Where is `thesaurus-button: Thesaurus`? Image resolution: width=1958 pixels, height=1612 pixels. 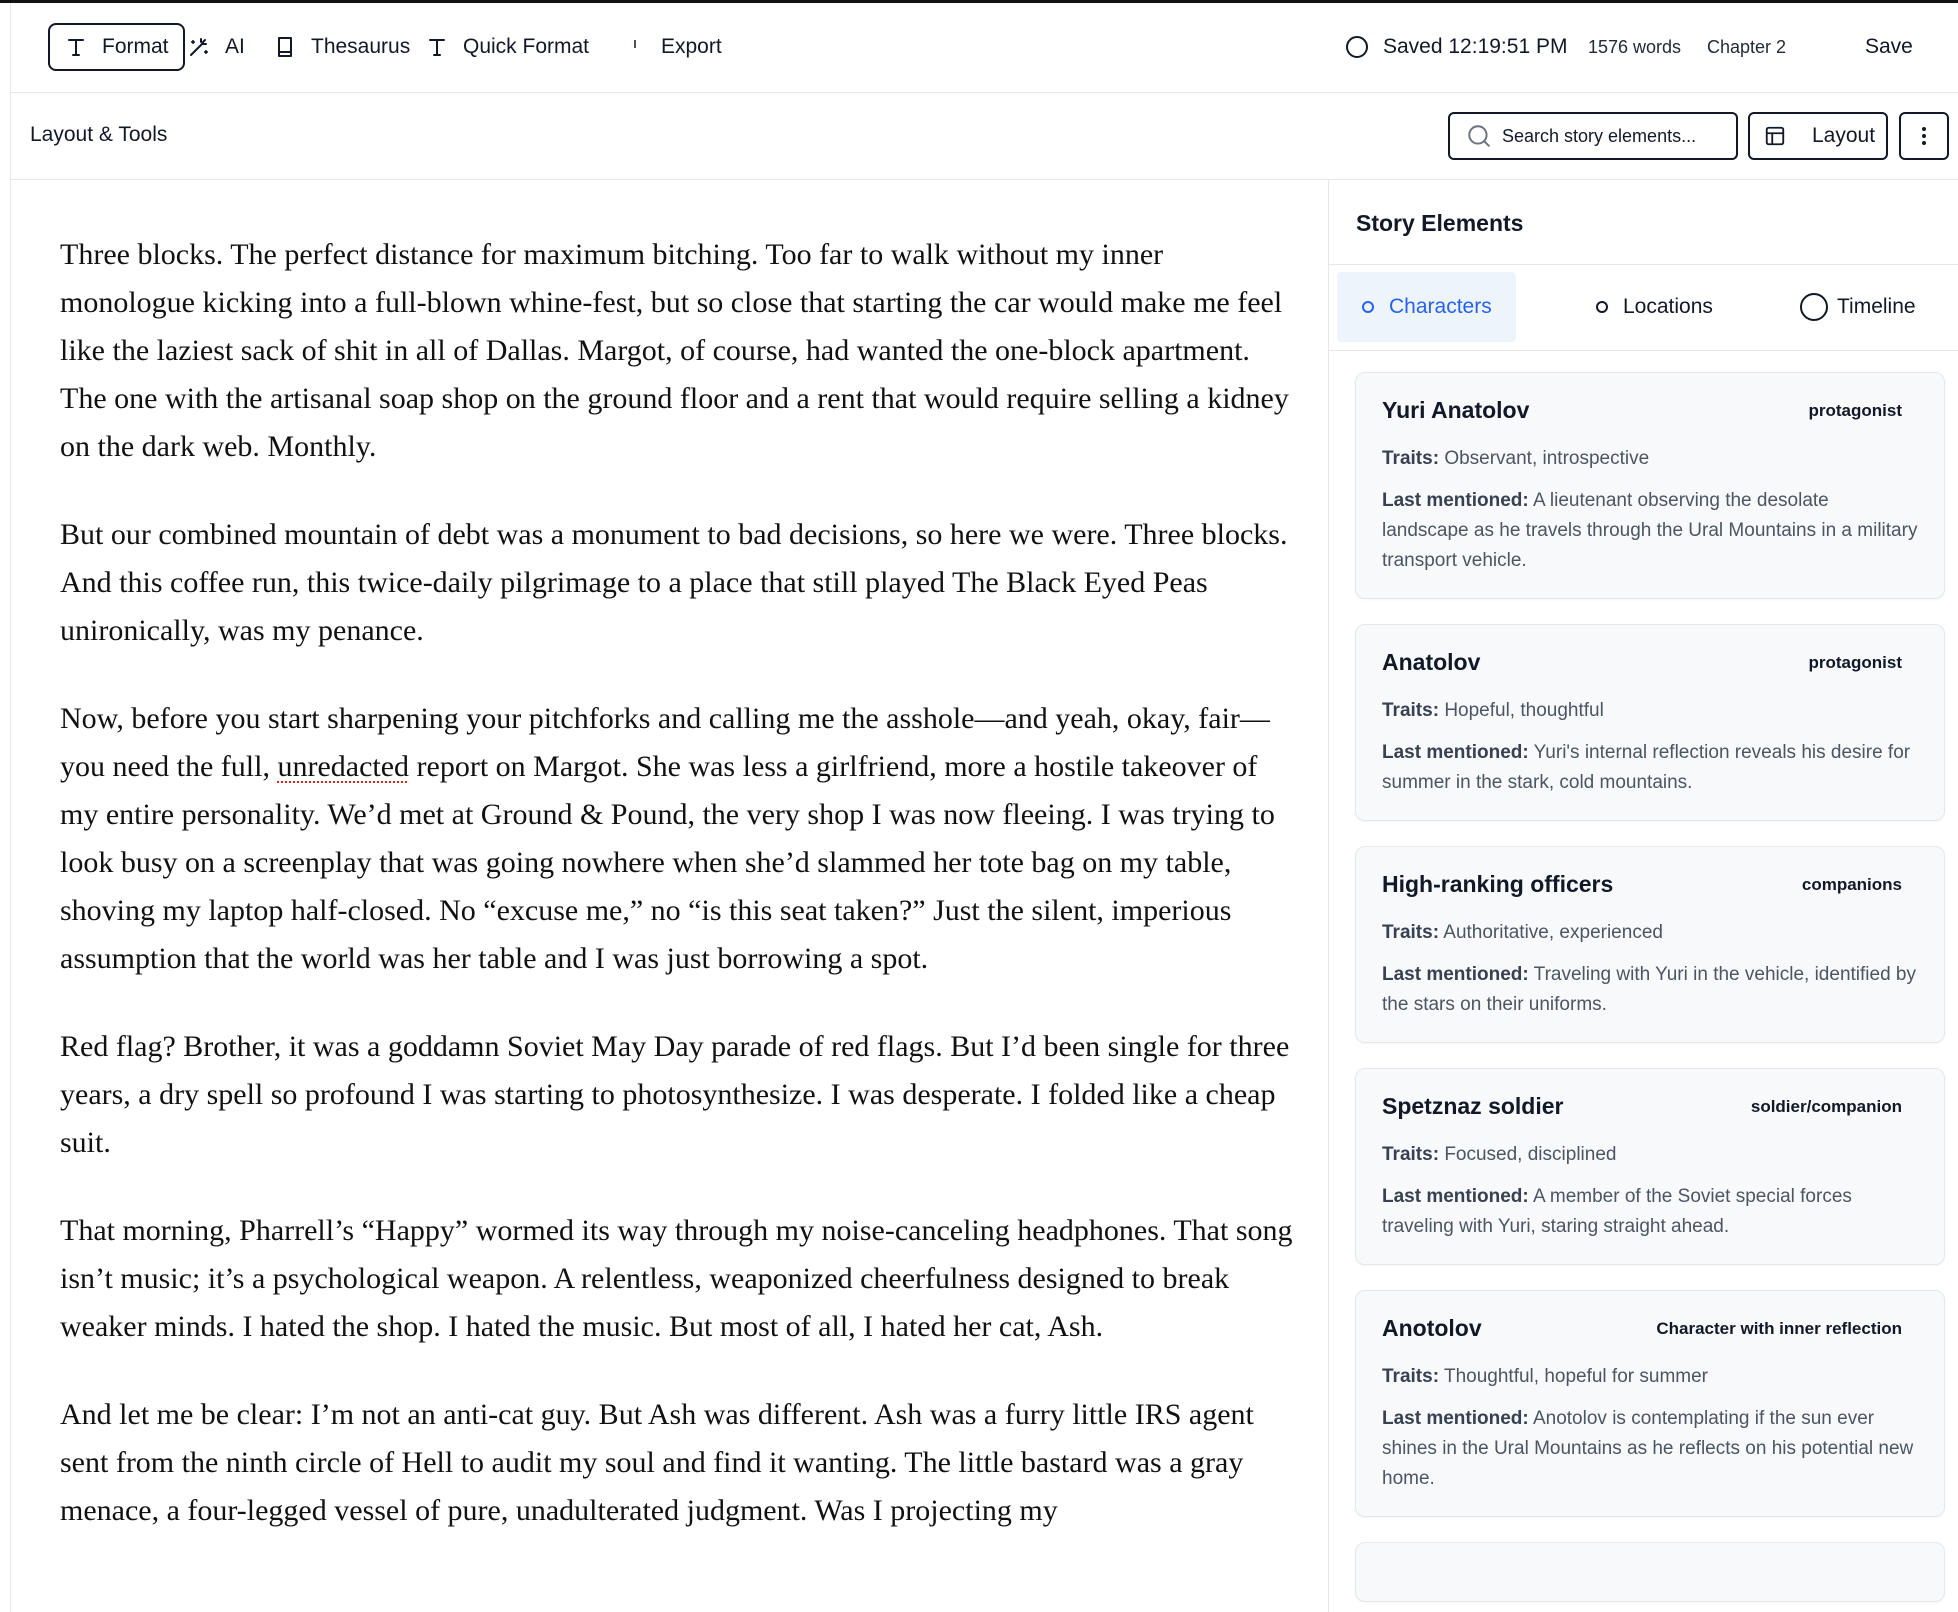
thesaurus-button: Thesaurus is located at coordinates (341, 47).